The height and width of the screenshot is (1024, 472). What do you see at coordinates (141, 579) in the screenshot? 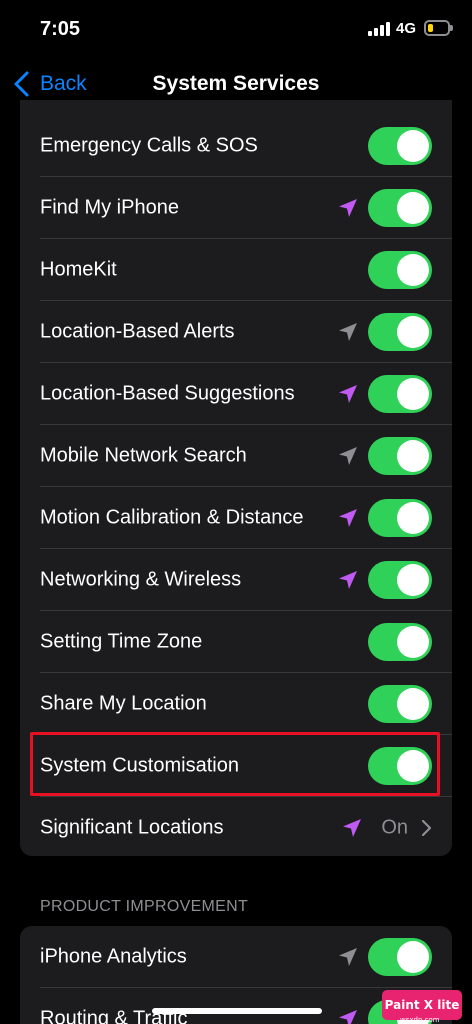
I see `service-label: Networking & Wireless` at bounding box center [141, 579].